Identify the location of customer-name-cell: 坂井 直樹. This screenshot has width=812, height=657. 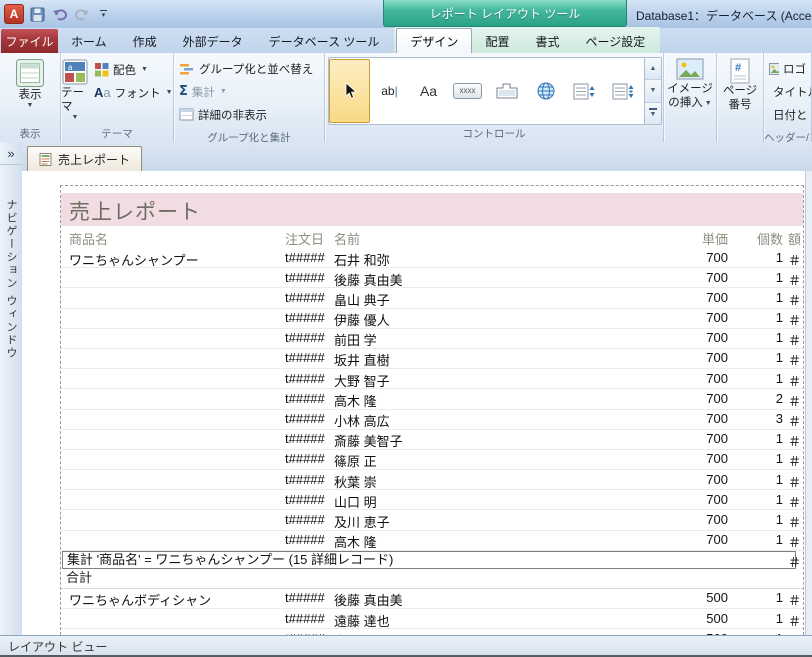
(362, 359).